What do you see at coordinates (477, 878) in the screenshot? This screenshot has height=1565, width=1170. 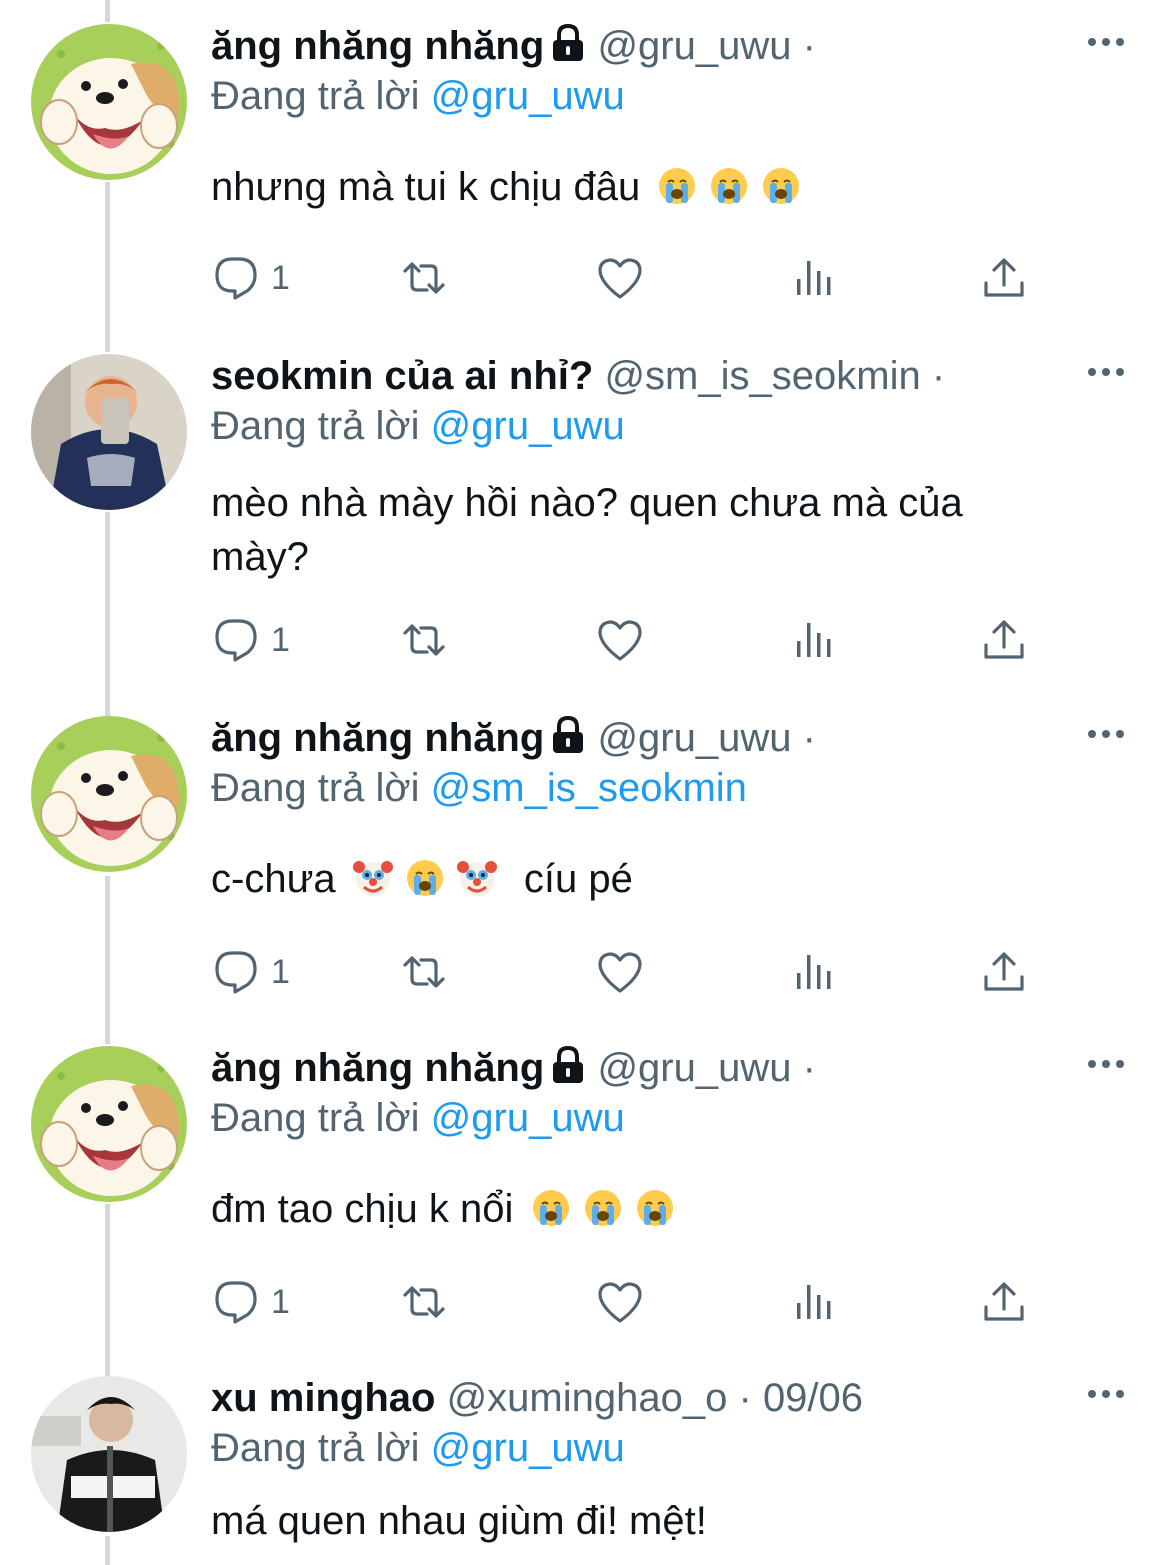 I see `clown-face-emoji` at bounding box center [477, 878].